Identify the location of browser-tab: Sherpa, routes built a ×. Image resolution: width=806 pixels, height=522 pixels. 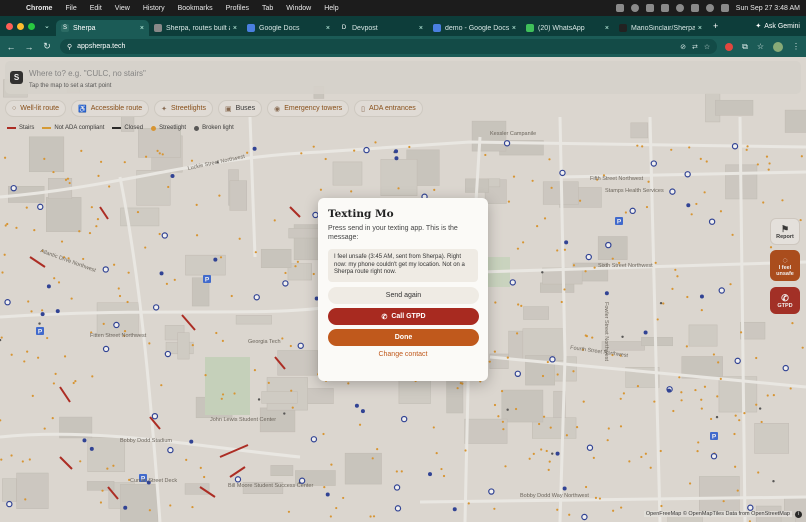
(195, 28).